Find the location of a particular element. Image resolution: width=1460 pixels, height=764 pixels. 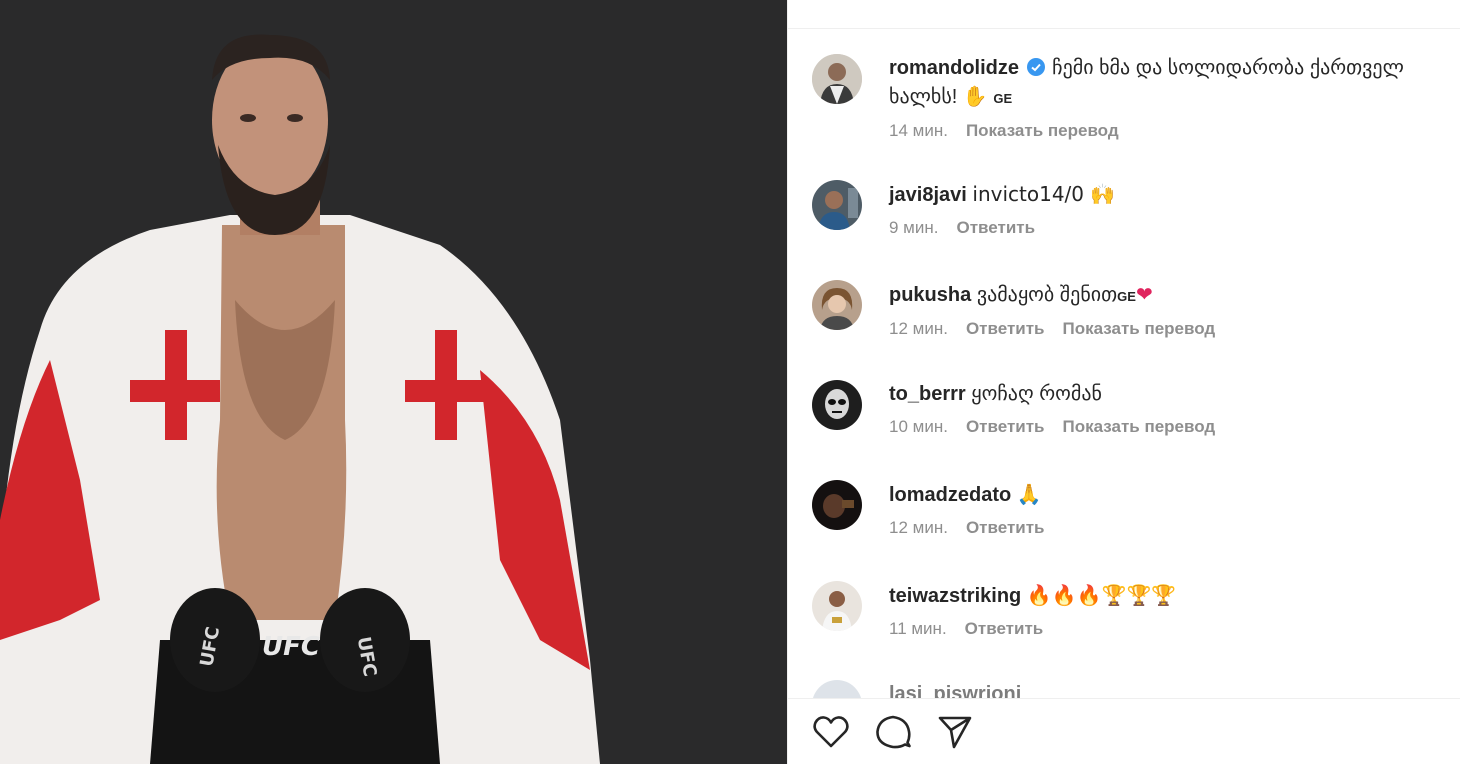

comment-item: lomadzedato 🙏 12 мин. Ответить is located at coordinates (1132, 509).